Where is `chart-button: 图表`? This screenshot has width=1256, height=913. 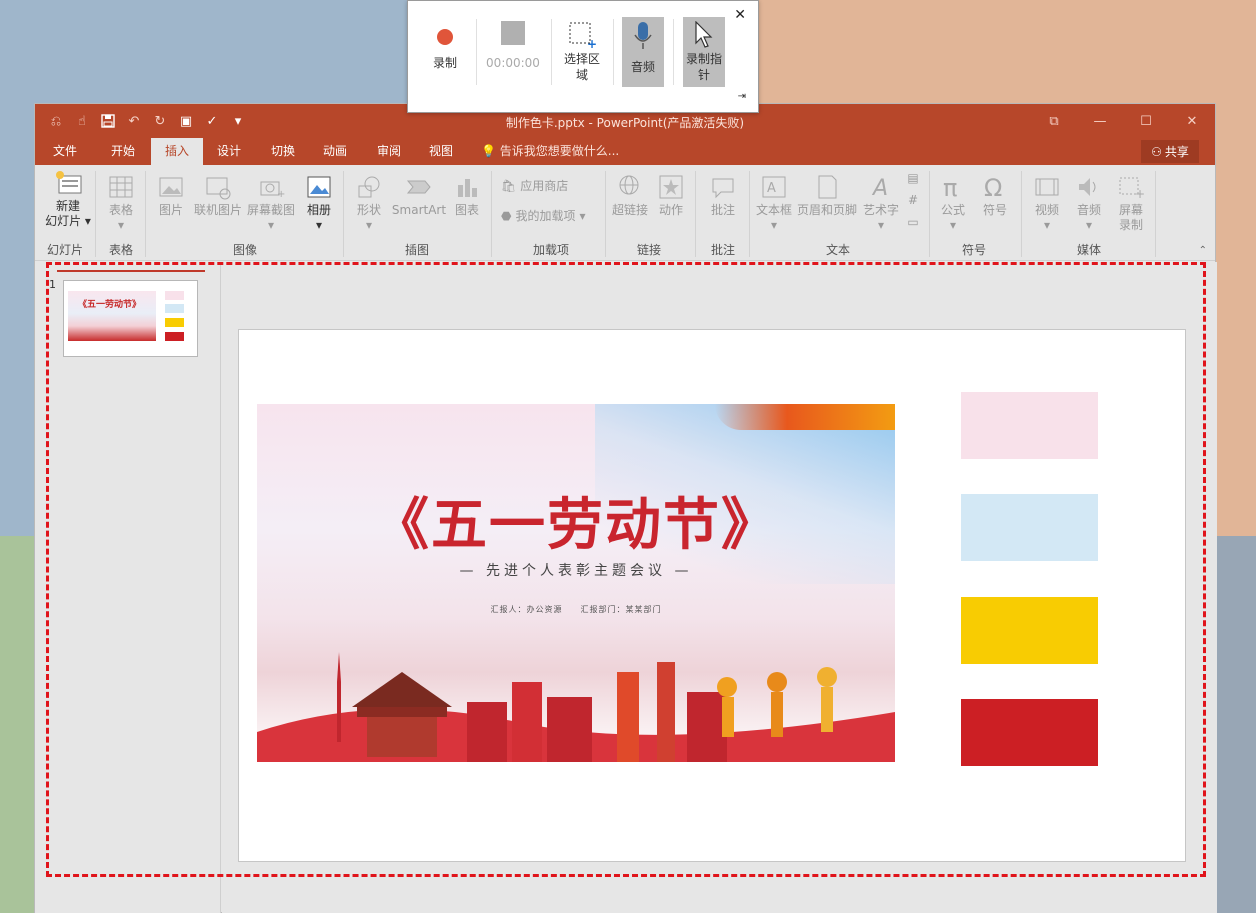 chart-button: 图表 is located at coordinates (467, 195).